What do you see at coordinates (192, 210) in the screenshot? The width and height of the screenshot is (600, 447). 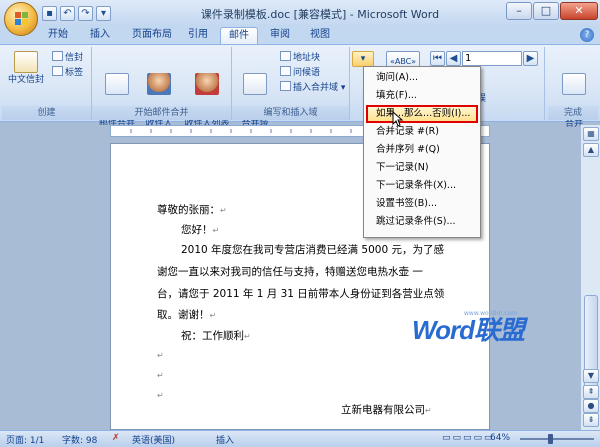 I see `doc-line: 尊敬的张丽：↵` at bounding box center [192, 210].